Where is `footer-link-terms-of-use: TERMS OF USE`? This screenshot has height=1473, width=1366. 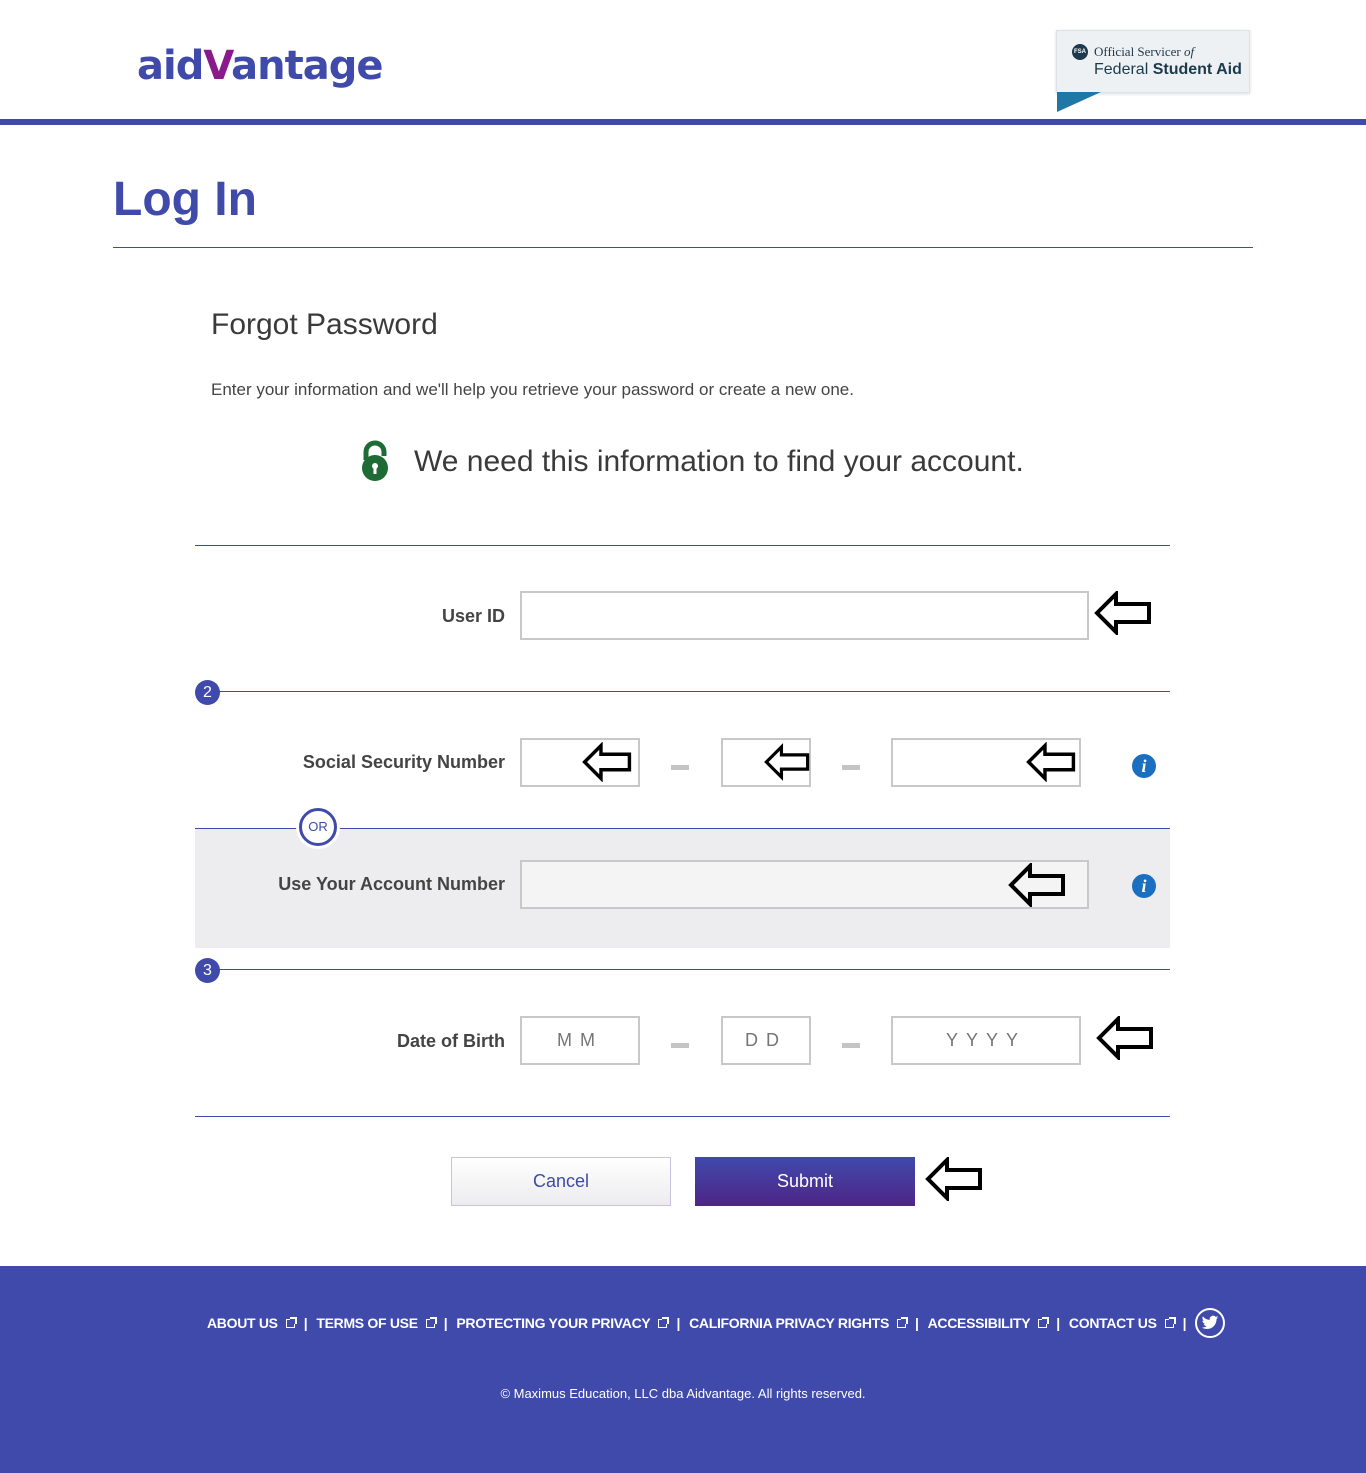 footer-link-terms-of-use: TERMS OF USE is located at coordinates (376, 1323).